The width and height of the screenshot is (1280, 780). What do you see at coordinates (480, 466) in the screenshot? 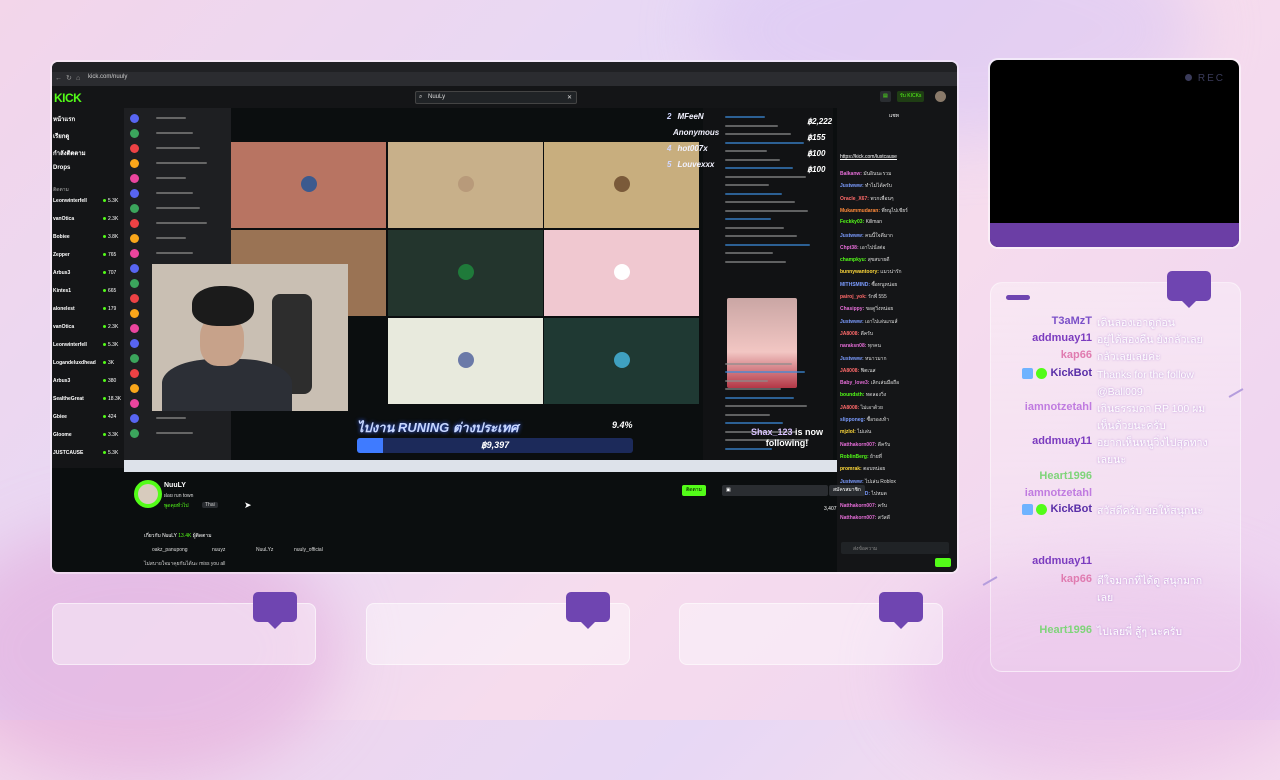
I see `windows-taskbar` at bounding box center [480, 466].